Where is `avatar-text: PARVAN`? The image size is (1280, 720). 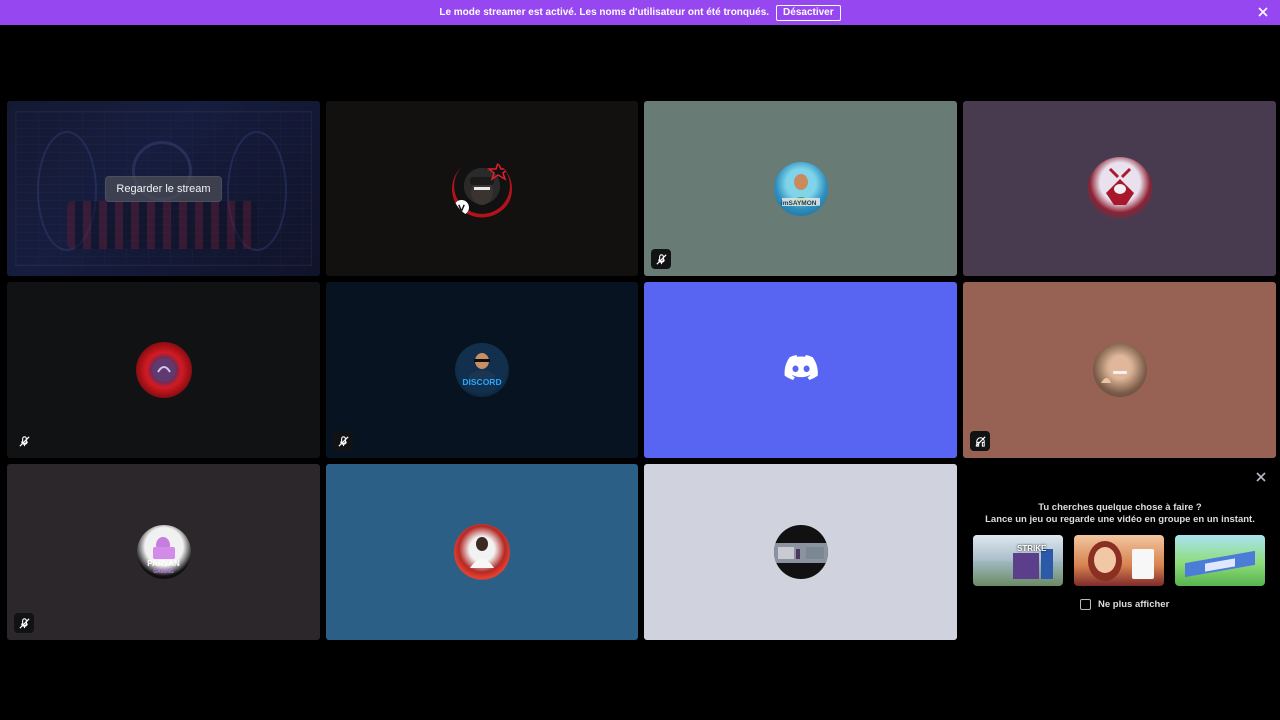
avatar-text: PARVAN is located at coordinates (163, 563).